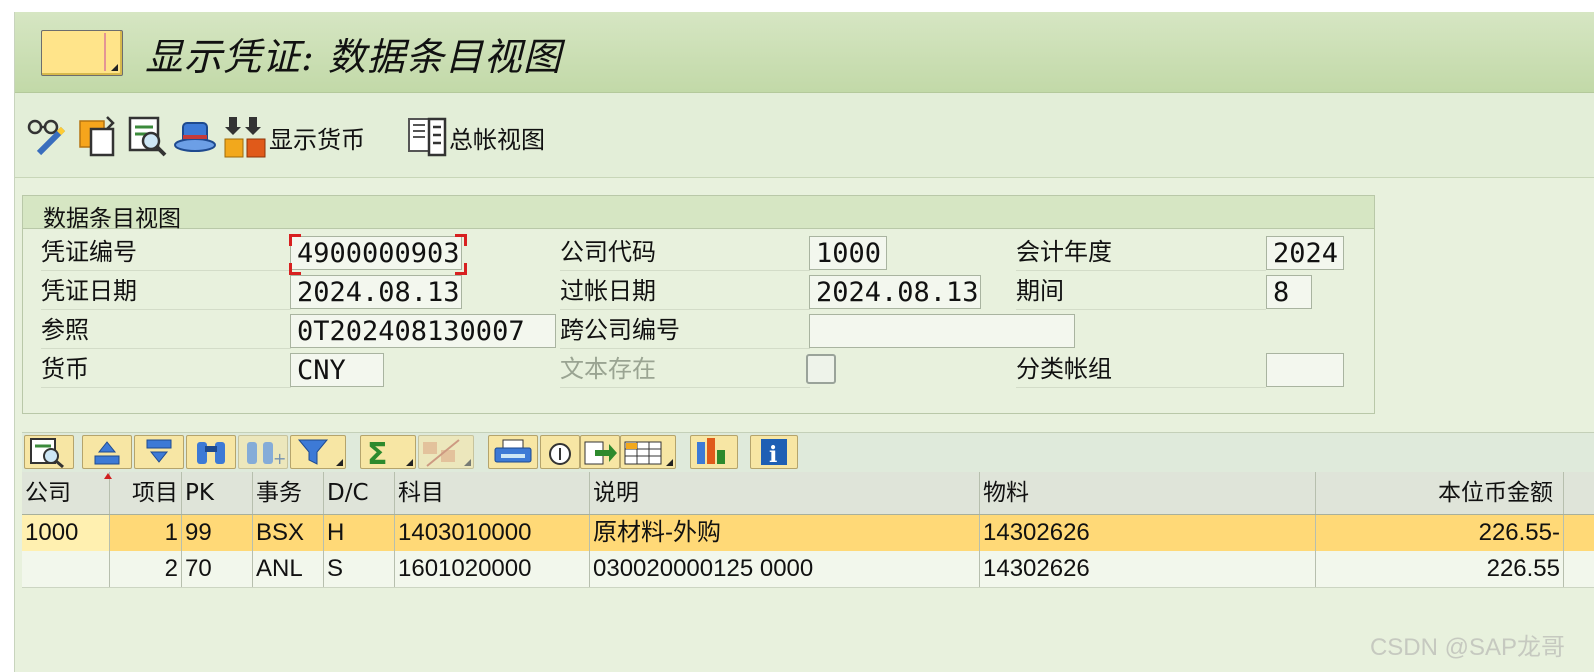  Describe the element at coordinates (217, 493) in the screenshot. I see `column-header-pk: PK` at that location.